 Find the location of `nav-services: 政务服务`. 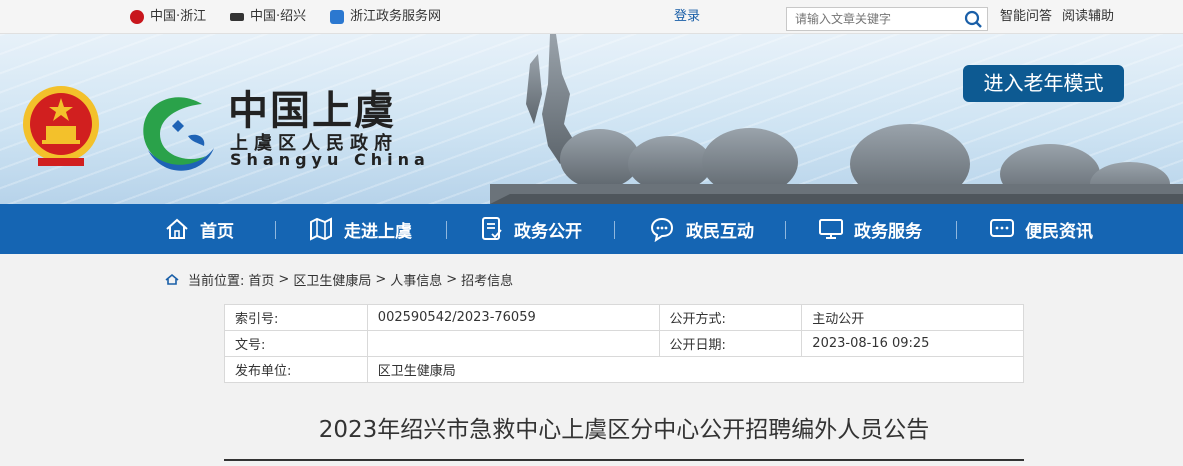

nav-services: 政务服务 is located at coordinates (870, 229).